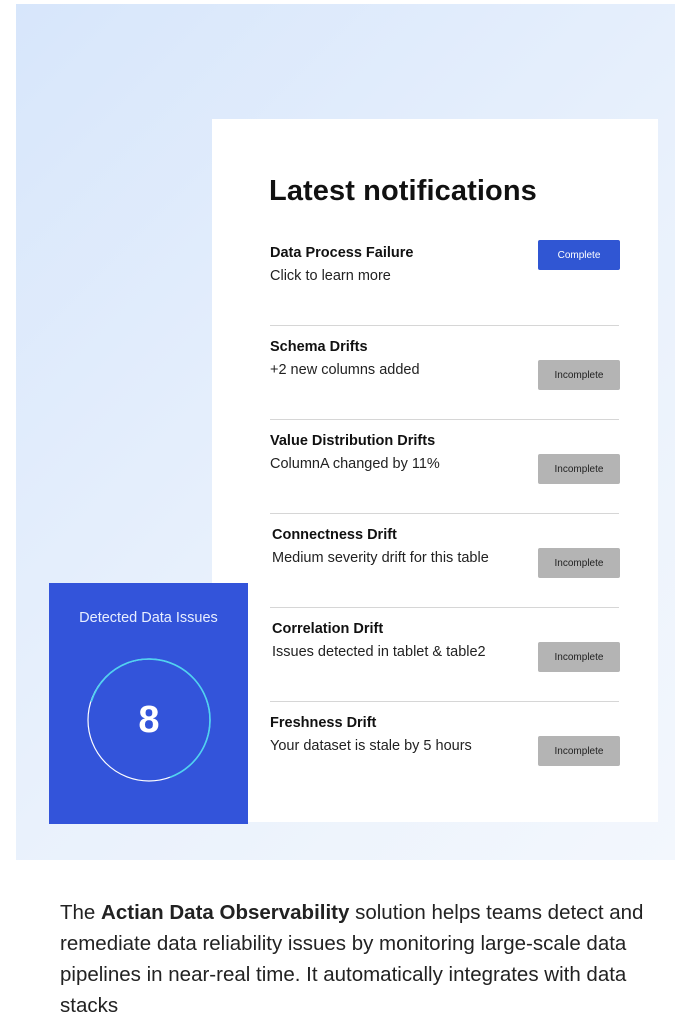 The image size is (691, 1023). What do you see at coordinates (403, 191) in the screenshot?
I see `card-title: Latest notifications` at bounding box center [403, 191].